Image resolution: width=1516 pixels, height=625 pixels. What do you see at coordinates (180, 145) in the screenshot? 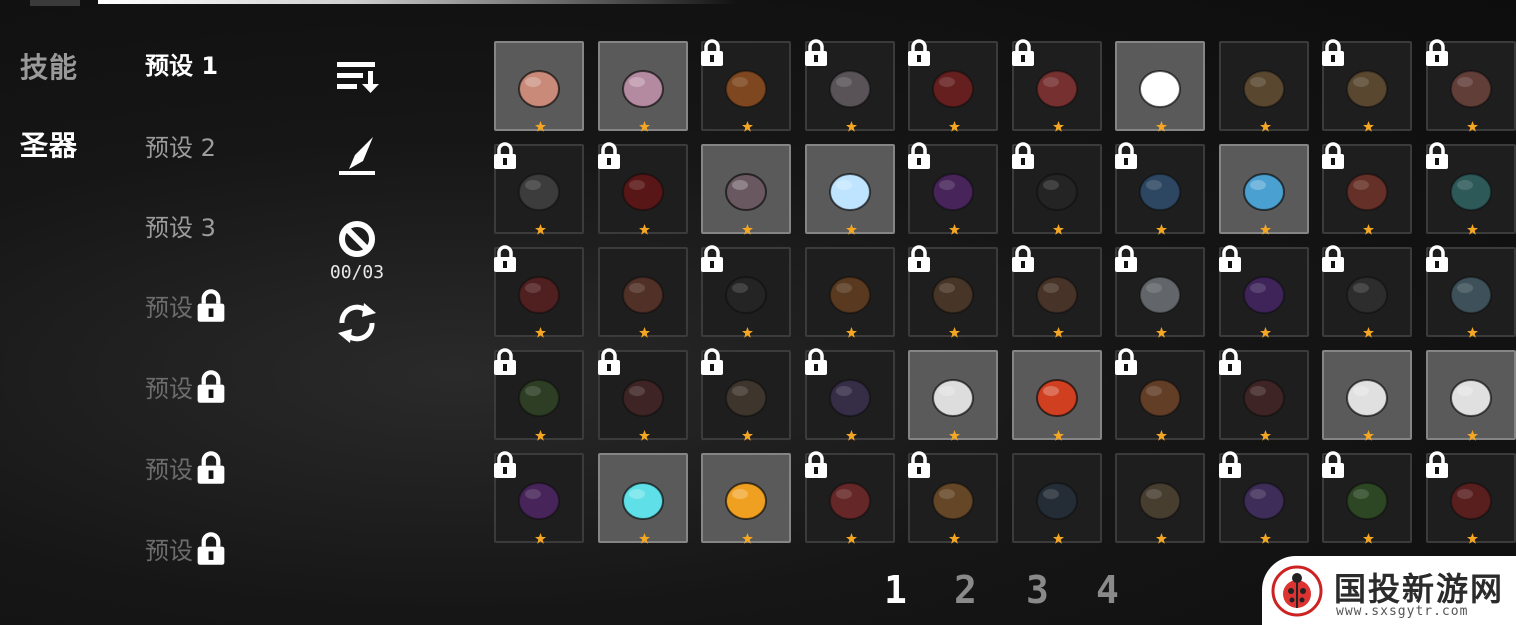
I see `preset-2: 预设 2` at bounding box center [180, 145].